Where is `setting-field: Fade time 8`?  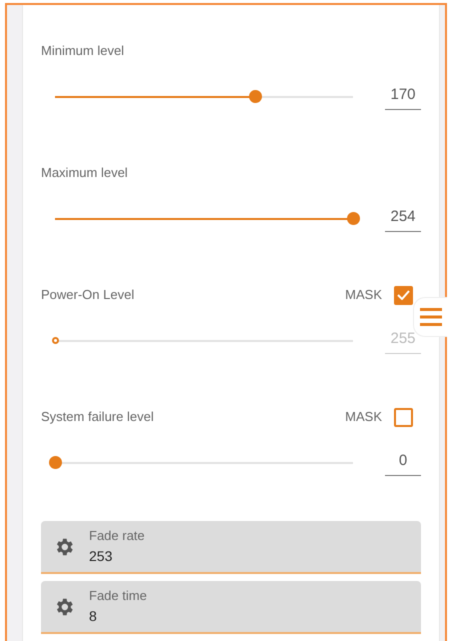 setting-field: Fade time 8 is located at coordinates (231, 607).